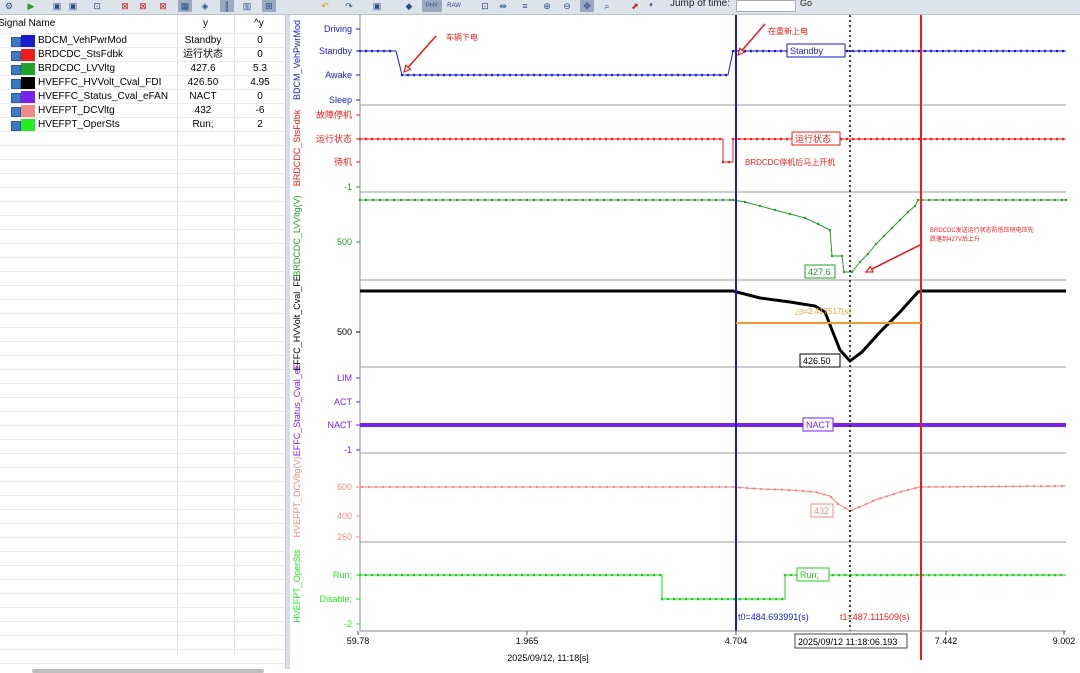 This screenshot has height=673, width=1080. Describe the element at coordinates (148, 671) in the screenshot. I see `horizontal-scrollbar` at that location.